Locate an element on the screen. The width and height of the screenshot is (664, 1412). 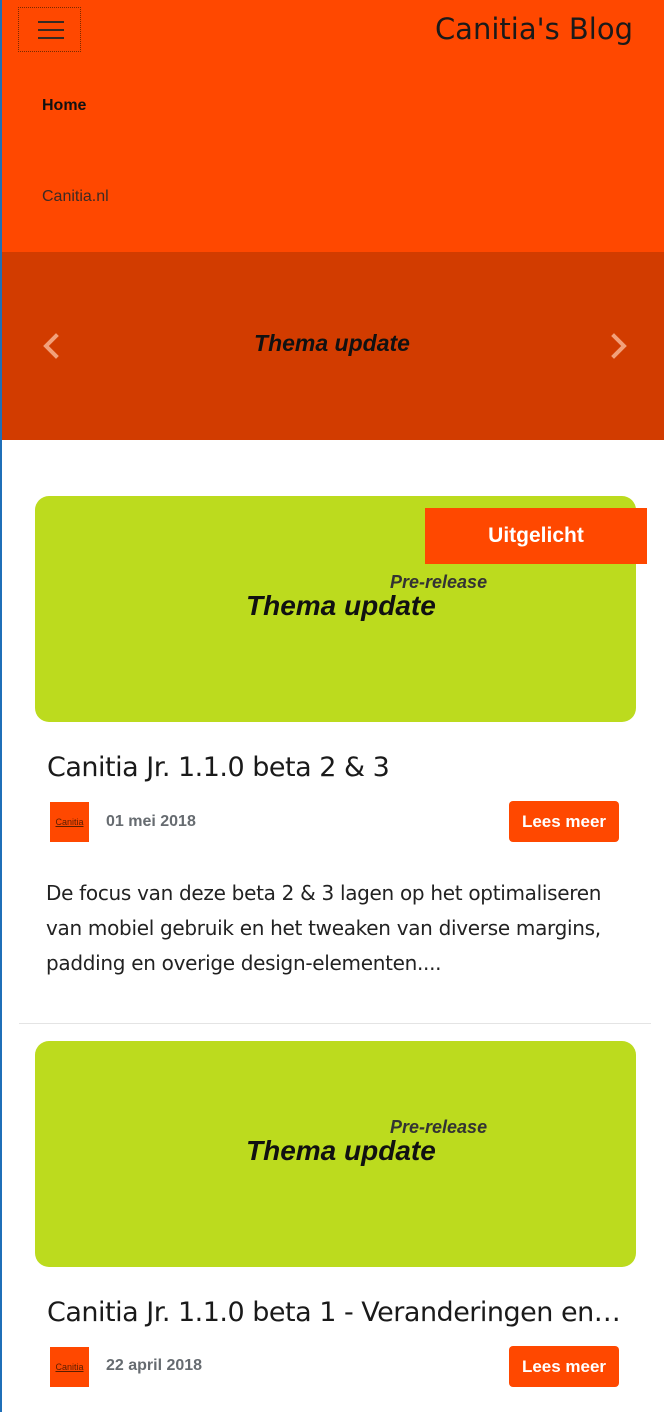
page-left-border is located at coordinates (1, 706).